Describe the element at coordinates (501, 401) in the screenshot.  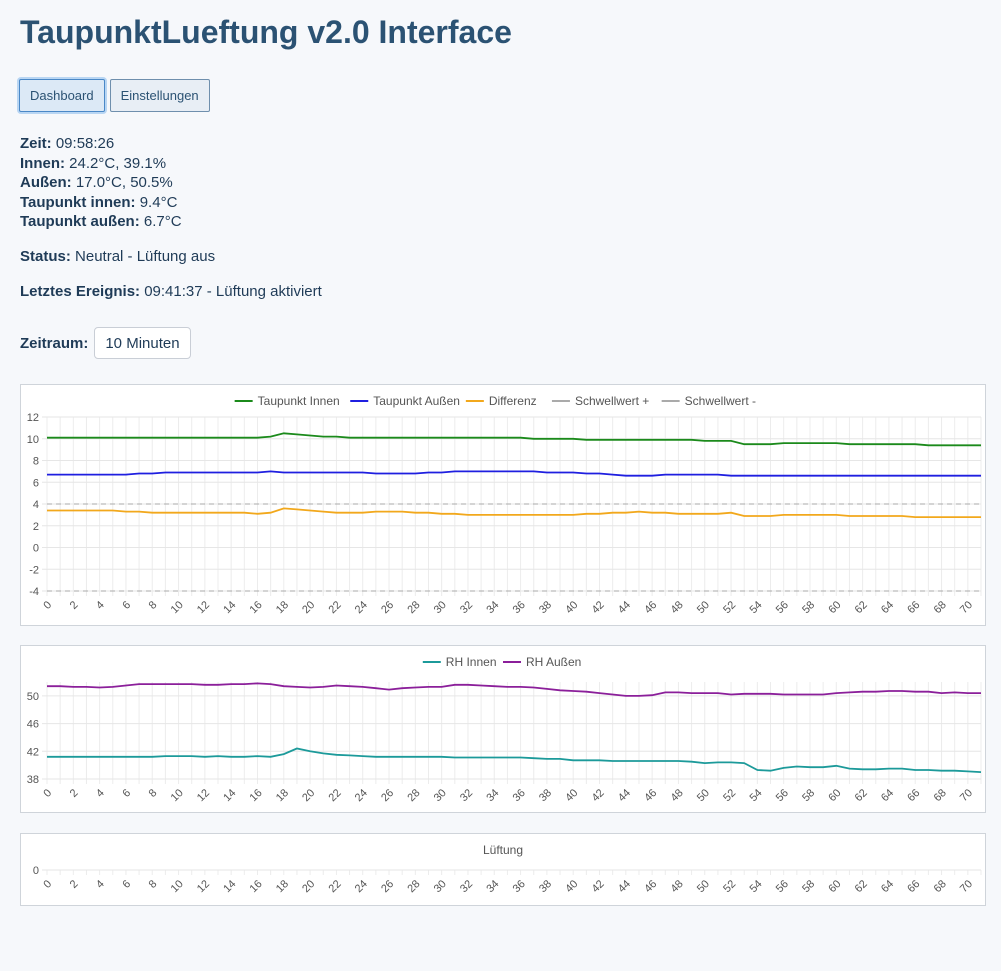
I see `legend-item: Differenz` at that location.